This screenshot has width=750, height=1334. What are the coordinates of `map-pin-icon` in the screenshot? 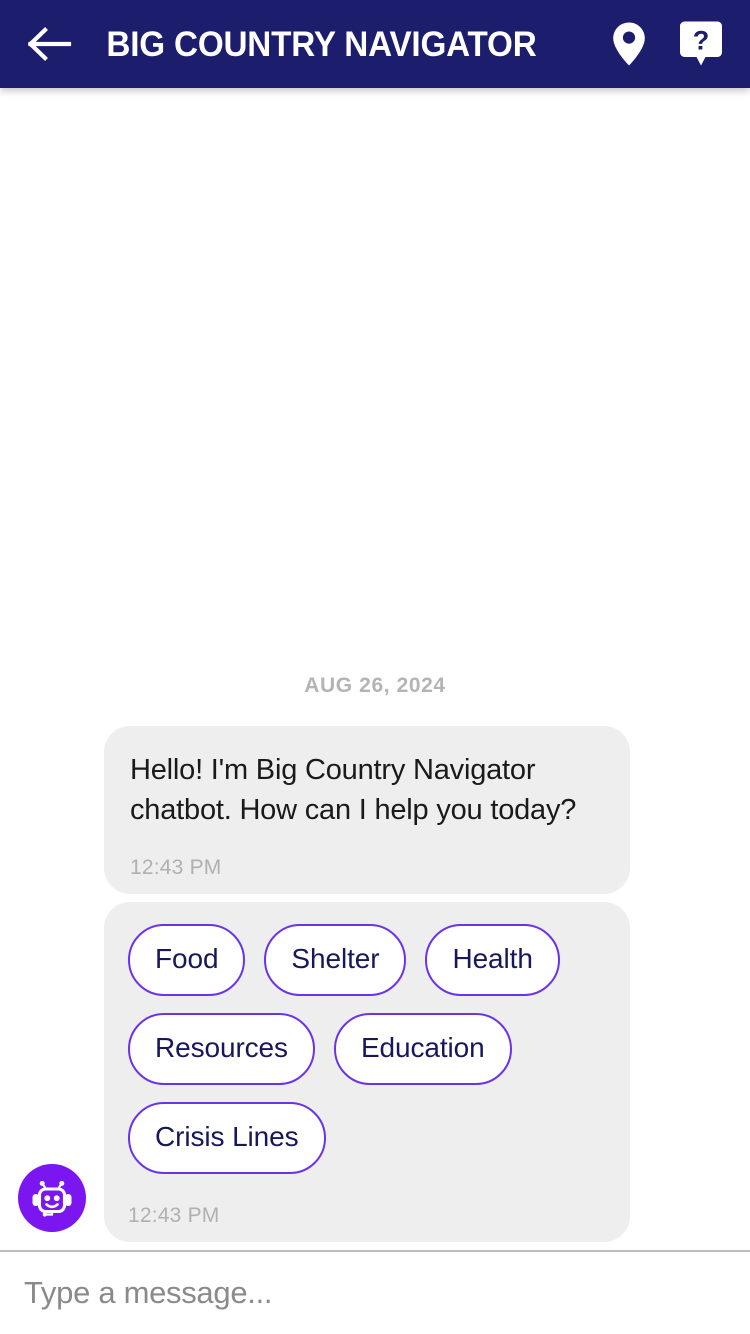 It's located at (629, 44).